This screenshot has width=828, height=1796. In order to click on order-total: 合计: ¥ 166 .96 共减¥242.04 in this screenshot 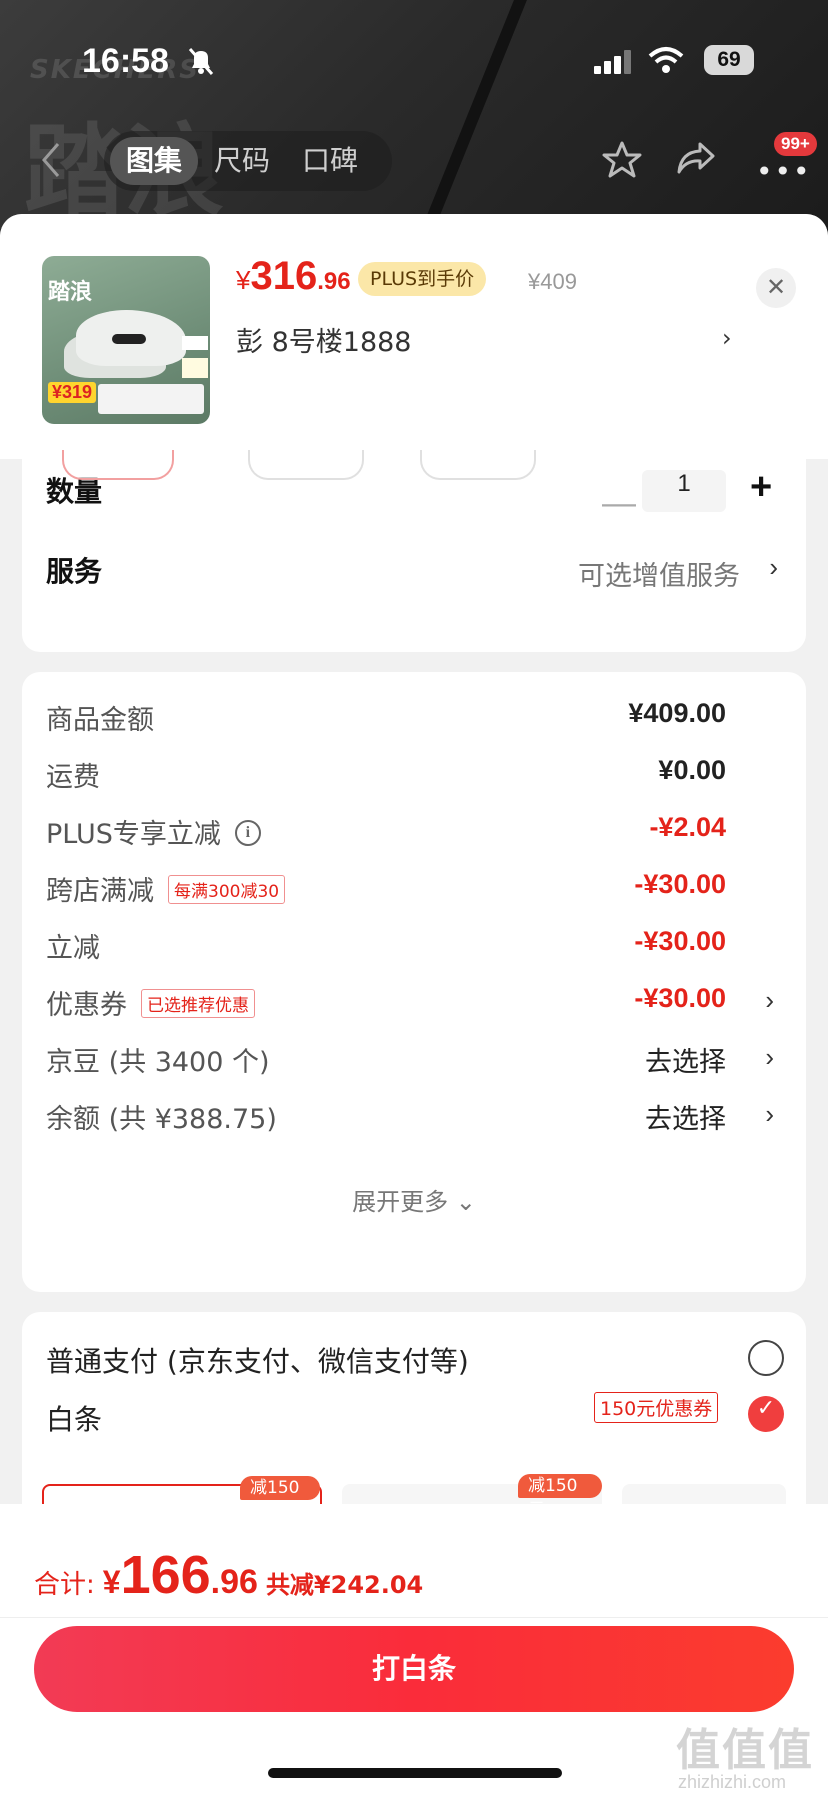, I will do `click(228, 1575)`.